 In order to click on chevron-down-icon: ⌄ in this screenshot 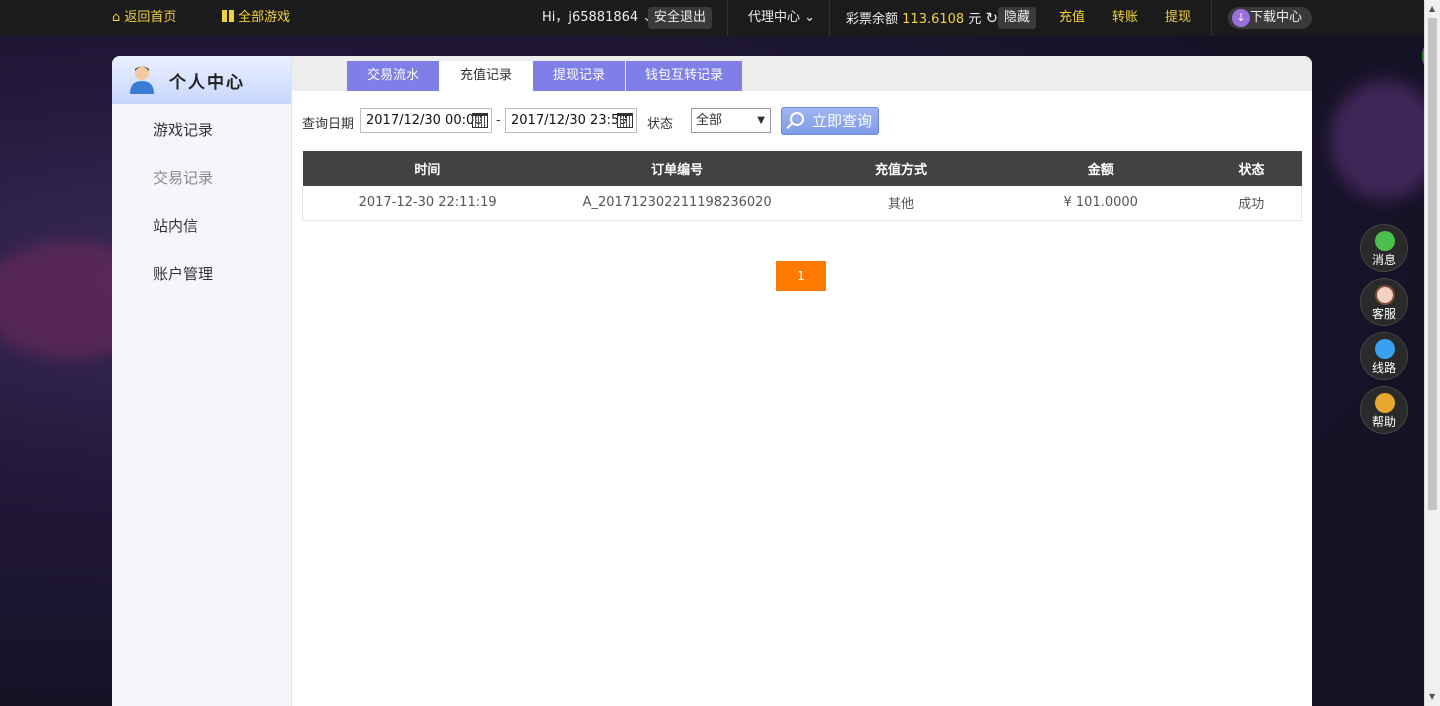, I will do `click(810, 17)`.